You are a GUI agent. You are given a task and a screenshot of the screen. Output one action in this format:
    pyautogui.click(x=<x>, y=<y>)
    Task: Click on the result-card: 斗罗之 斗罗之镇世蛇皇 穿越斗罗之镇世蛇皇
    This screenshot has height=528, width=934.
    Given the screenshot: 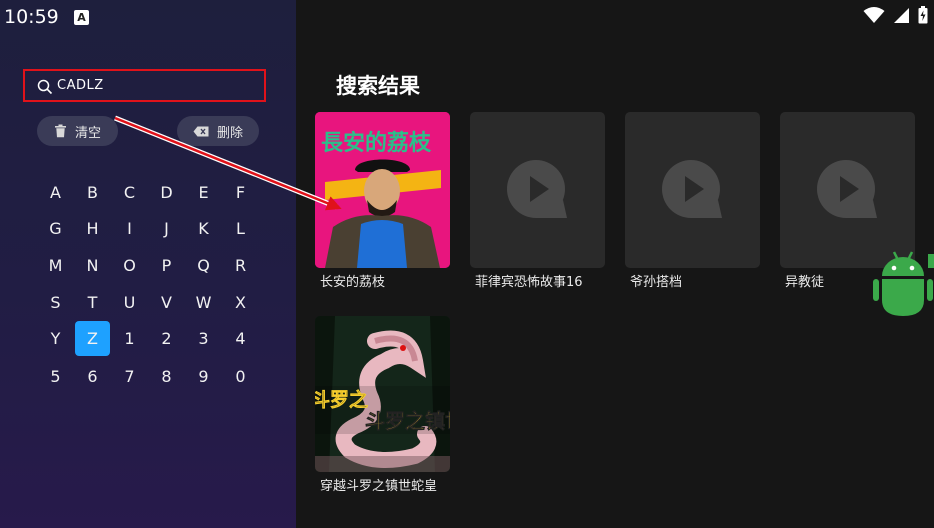 What is the action you would take?
    pyautogui.click(x=382, y=405)
    